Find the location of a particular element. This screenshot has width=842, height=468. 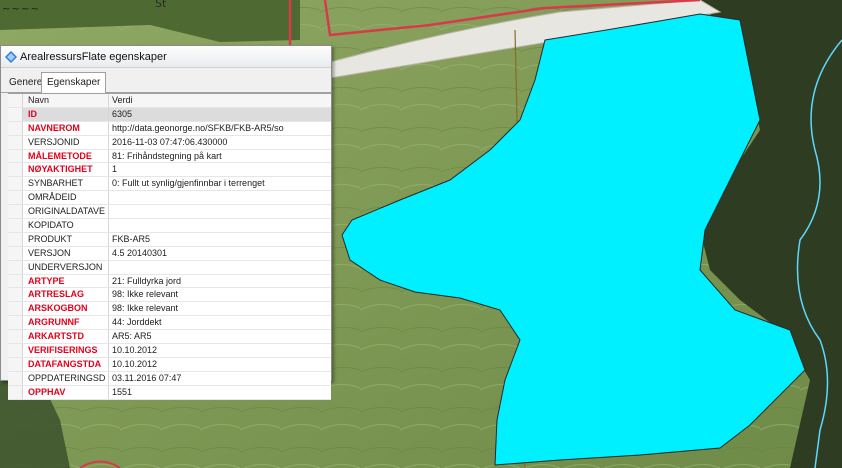

dialog-title: ArealressursFlate egenskaper is located at coordinates (93, 56).